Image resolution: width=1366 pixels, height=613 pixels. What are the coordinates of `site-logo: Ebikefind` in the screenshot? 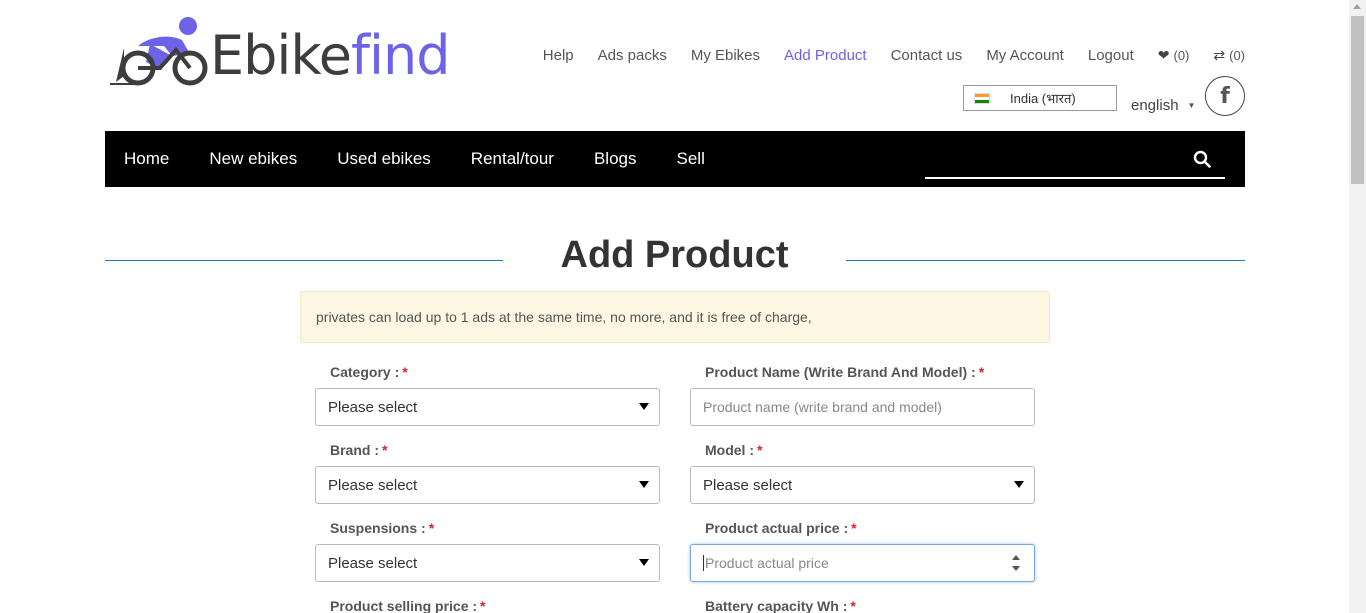 It's located at (285, 53).